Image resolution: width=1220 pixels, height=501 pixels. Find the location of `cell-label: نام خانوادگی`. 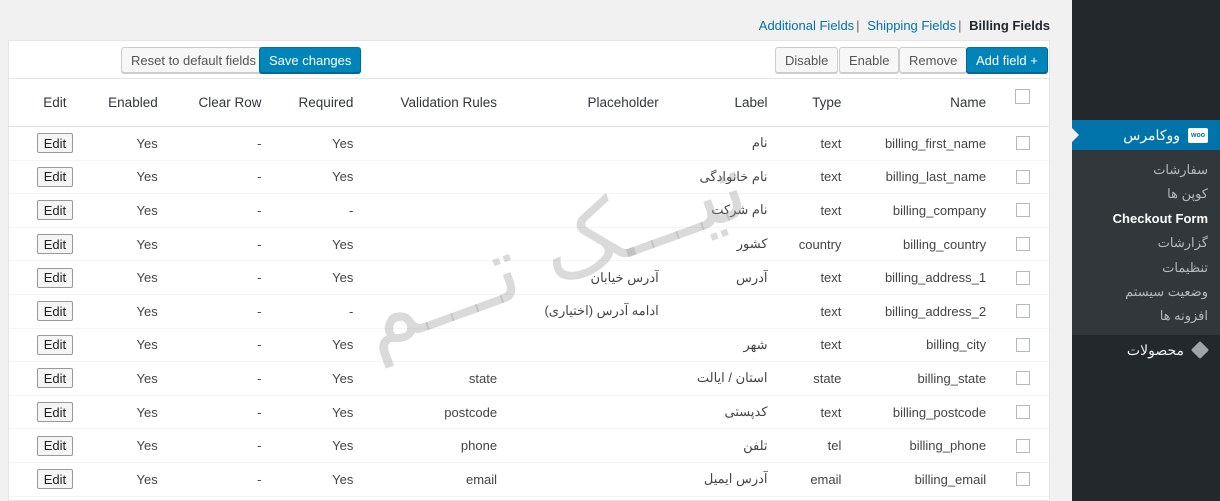

cell-label: نام خانوادگی is located at coordinates (733, 176).